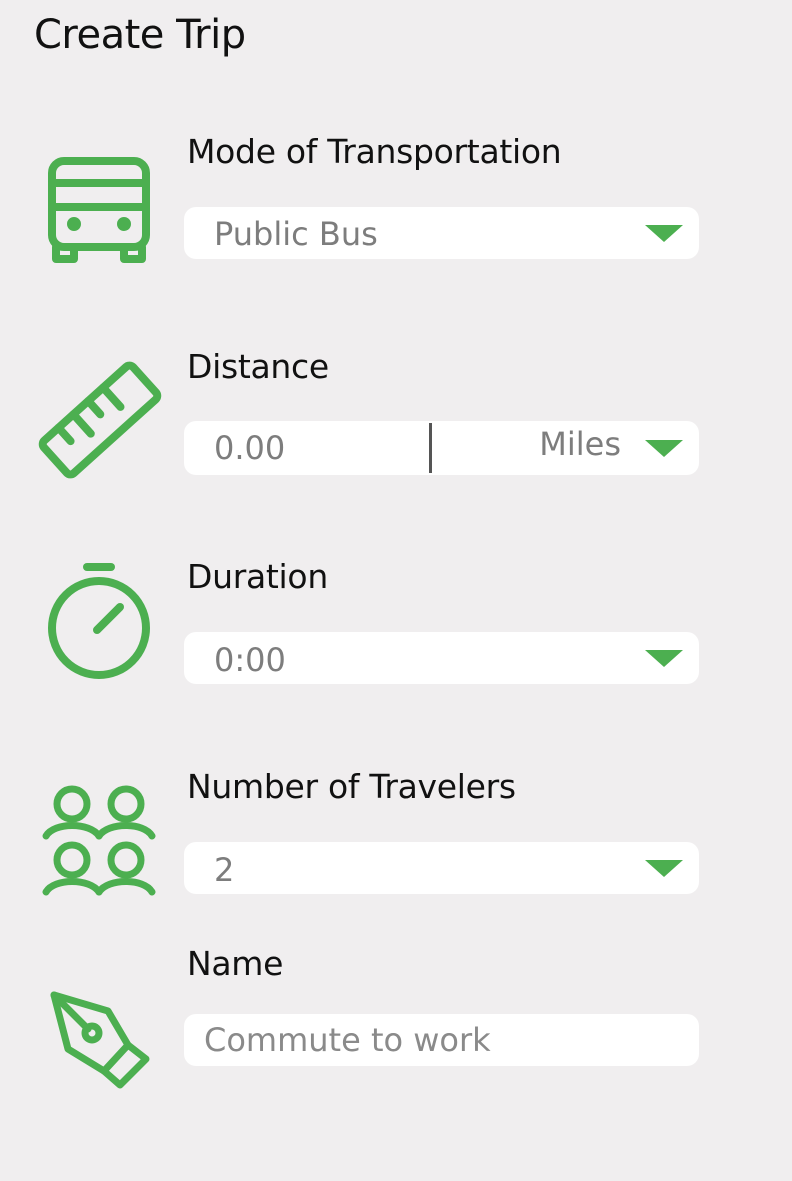 The image size is (792, 1181). I want to click on stopwatch-icon, so click(100, 623).